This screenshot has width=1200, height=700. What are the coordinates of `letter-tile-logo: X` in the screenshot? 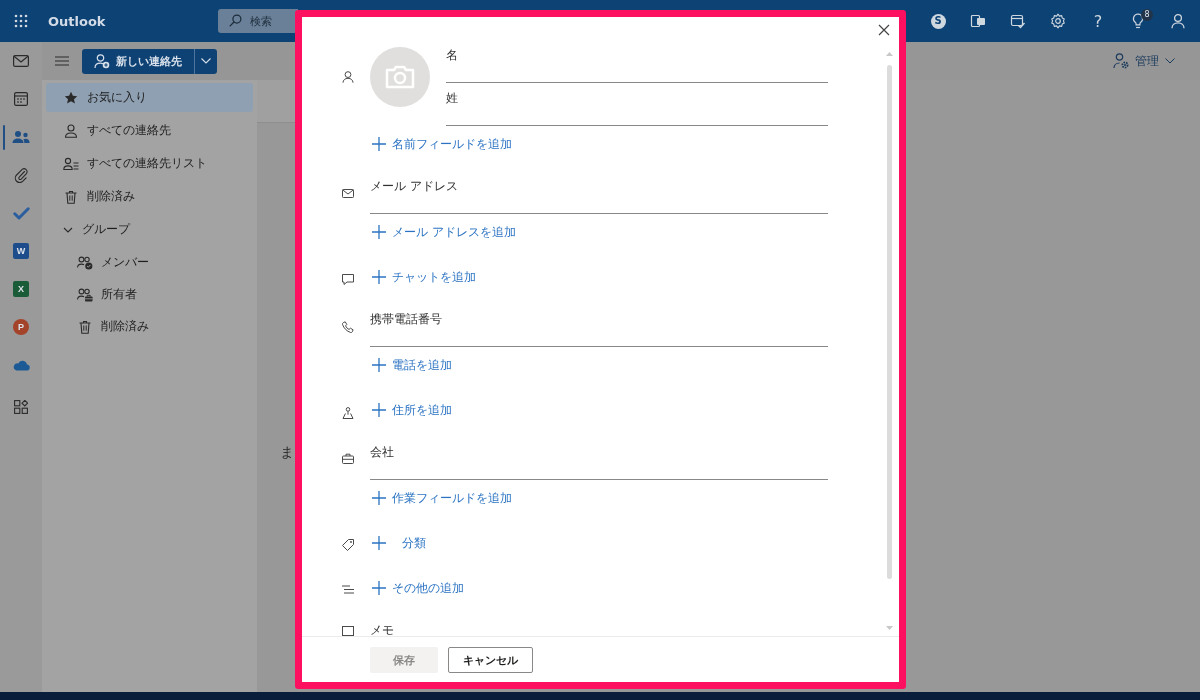 It's located at (21, 289).